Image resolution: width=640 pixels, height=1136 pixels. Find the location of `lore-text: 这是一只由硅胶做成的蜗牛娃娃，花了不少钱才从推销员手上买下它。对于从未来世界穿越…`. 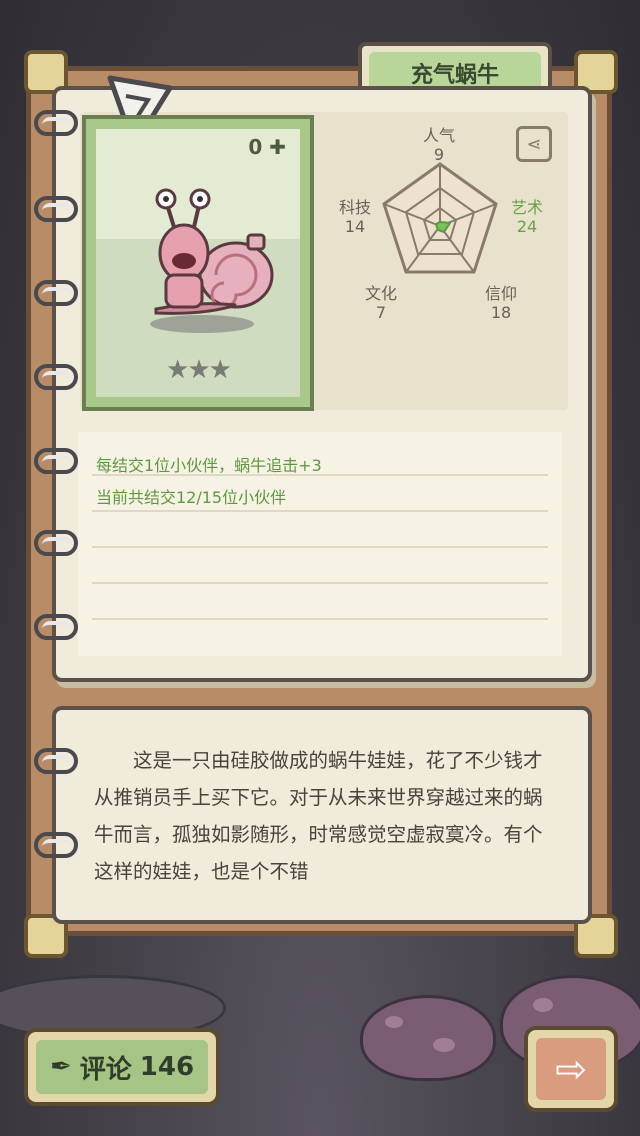

lore-text: 这是一只由硅胶做成的蜗牛娃娃，花了不少钱才从推销员手上买下它。对于从未来世界穿越… is located at coordinates (318, 816).